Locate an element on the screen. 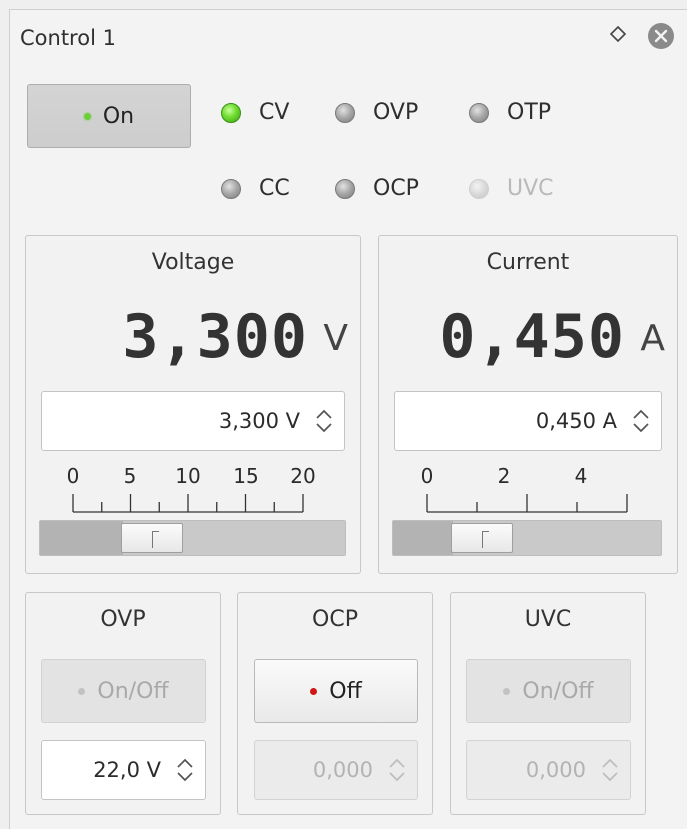 The image size is (687, 829). current-spinbox-value: 0,450 A is located at coordinates (576, 421).